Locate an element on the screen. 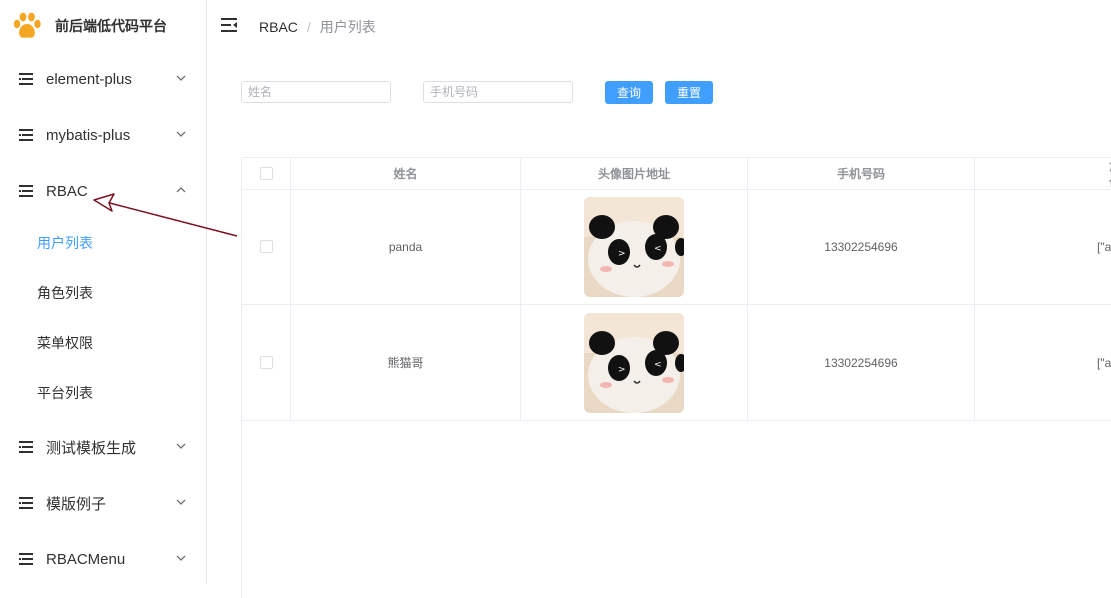  submenu-role-list: 角色列表 is located at coordinates (103, 293).